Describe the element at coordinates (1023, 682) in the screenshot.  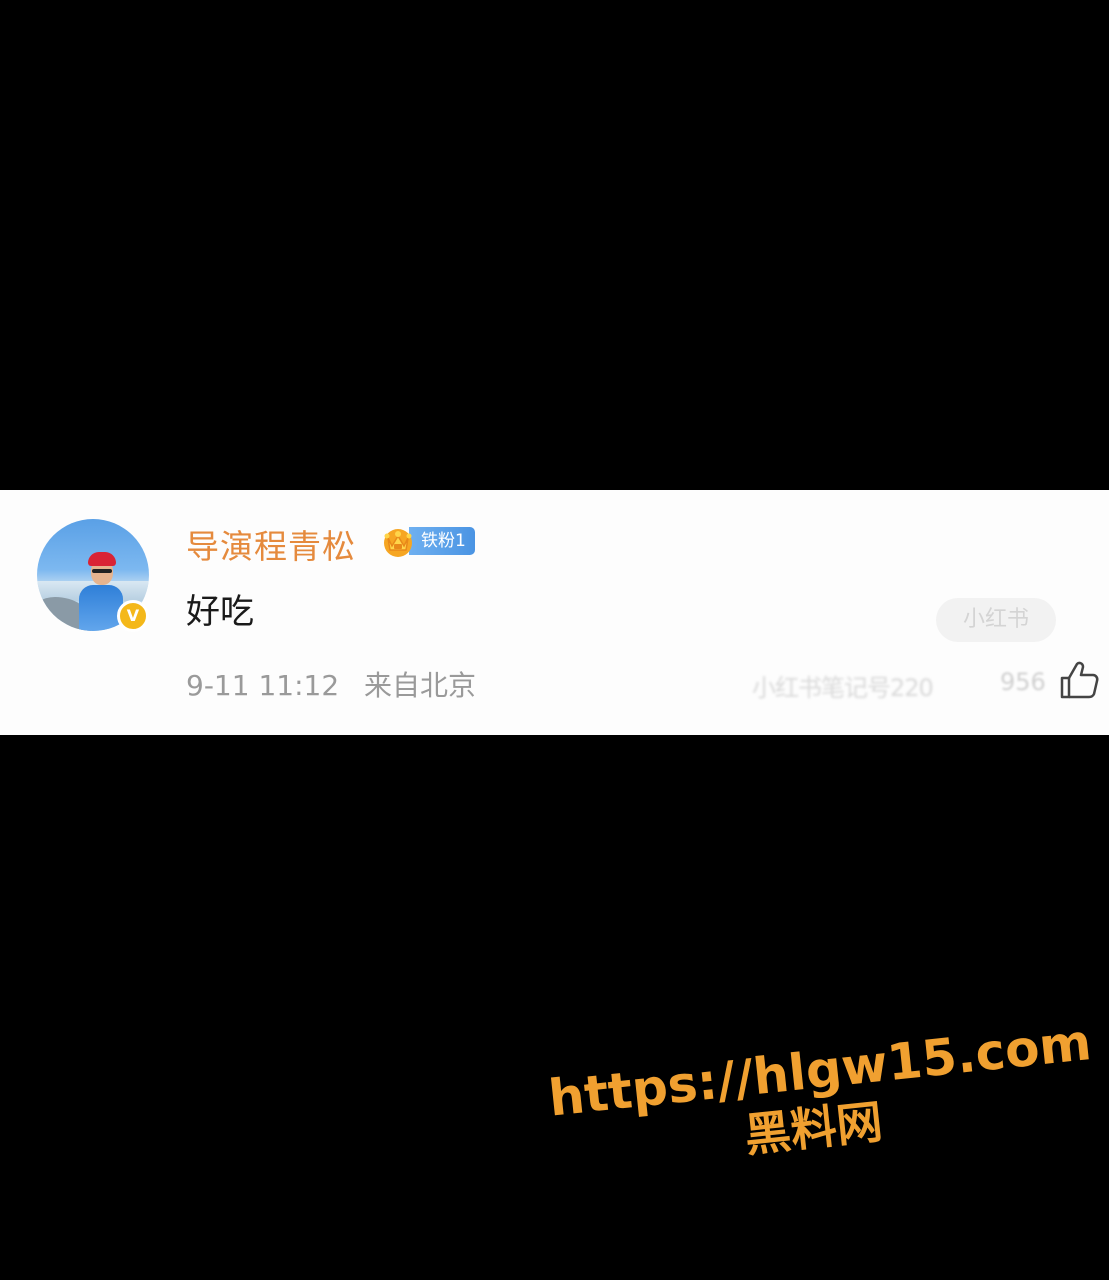
I see `like-count: 956` at that location.